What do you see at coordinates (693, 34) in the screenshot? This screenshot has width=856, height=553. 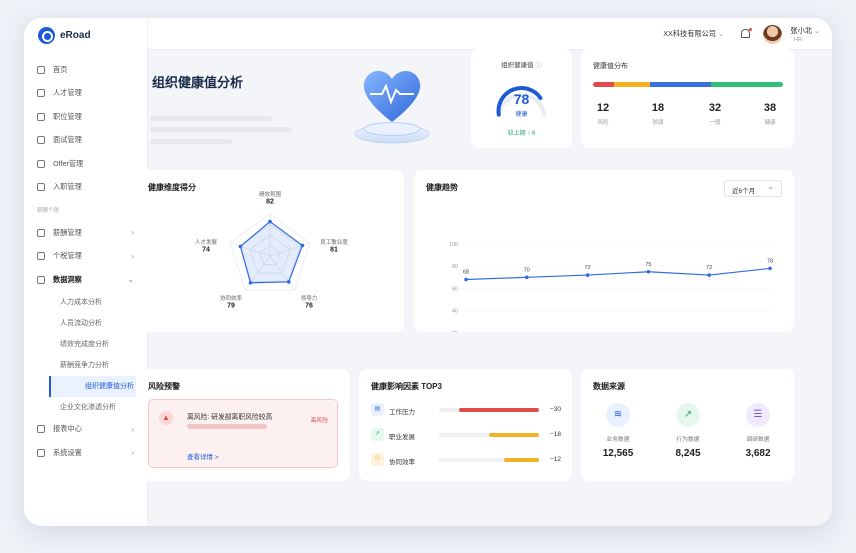 I see `company-selector: XX科技有限公司 ⌄` at bounding box center [693, 34].